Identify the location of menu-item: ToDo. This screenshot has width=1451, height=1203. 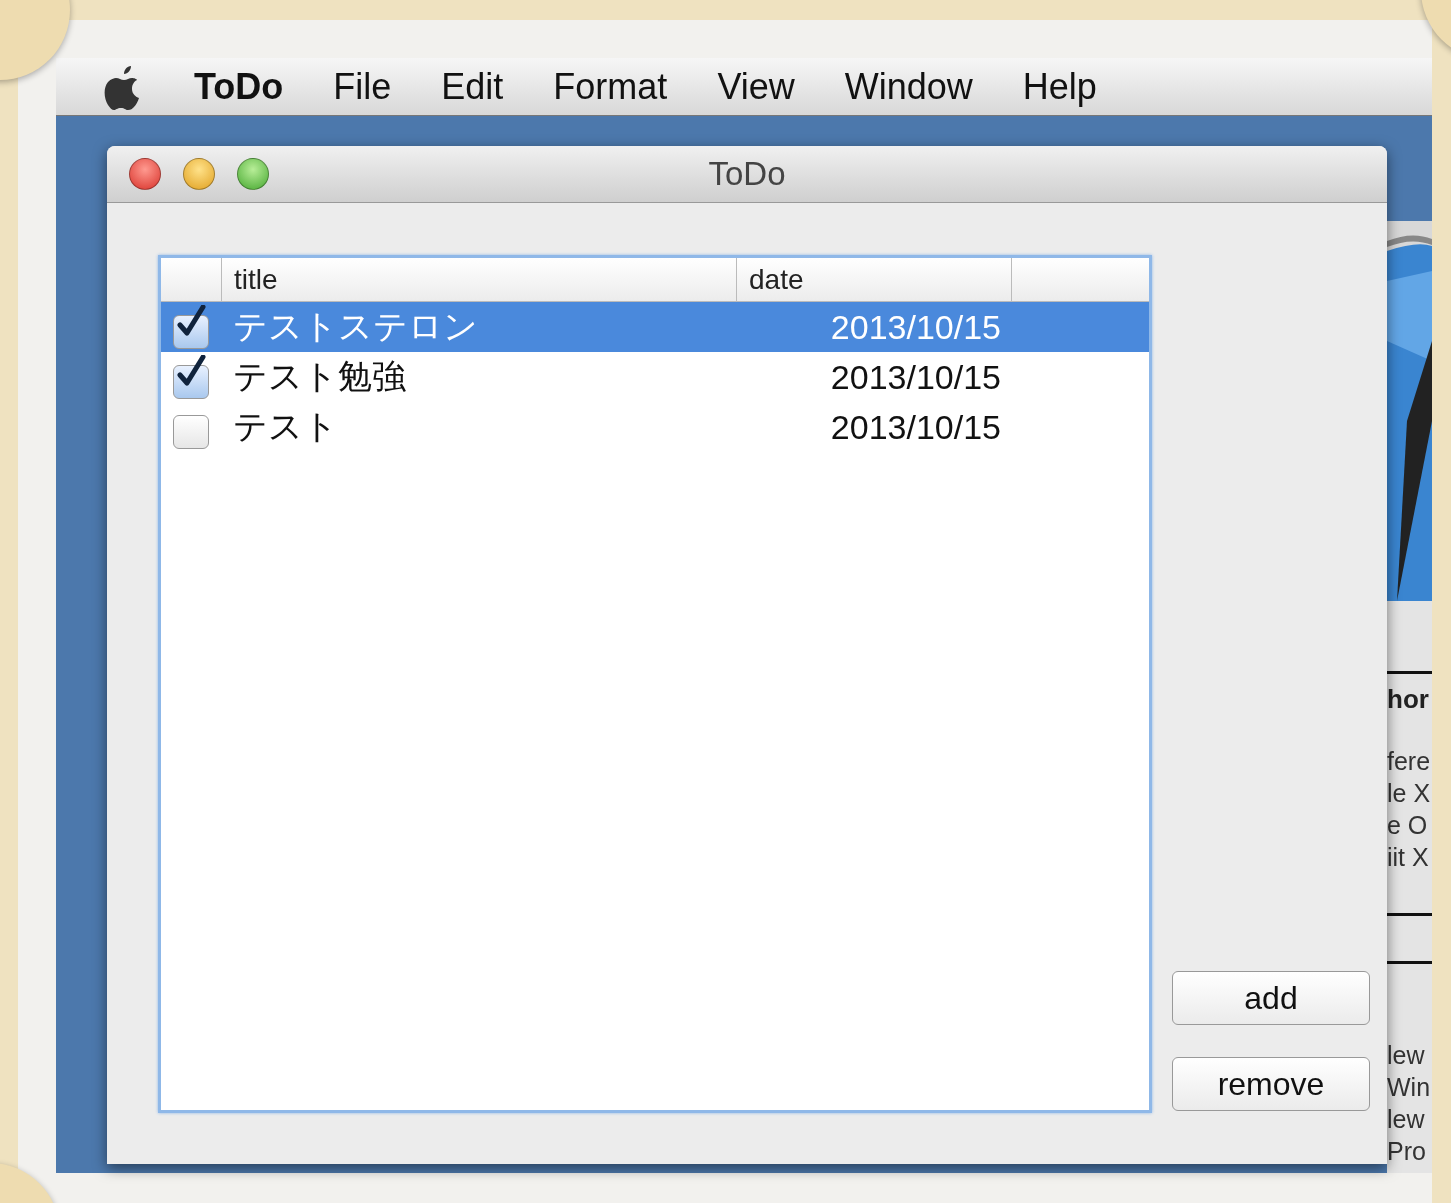
(239, 86).